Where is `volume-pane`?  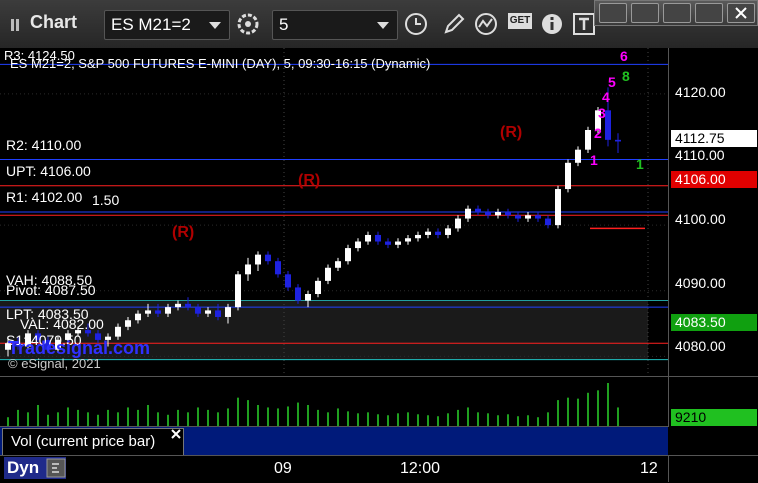 volume-pane is located at coordinates (334, 401).